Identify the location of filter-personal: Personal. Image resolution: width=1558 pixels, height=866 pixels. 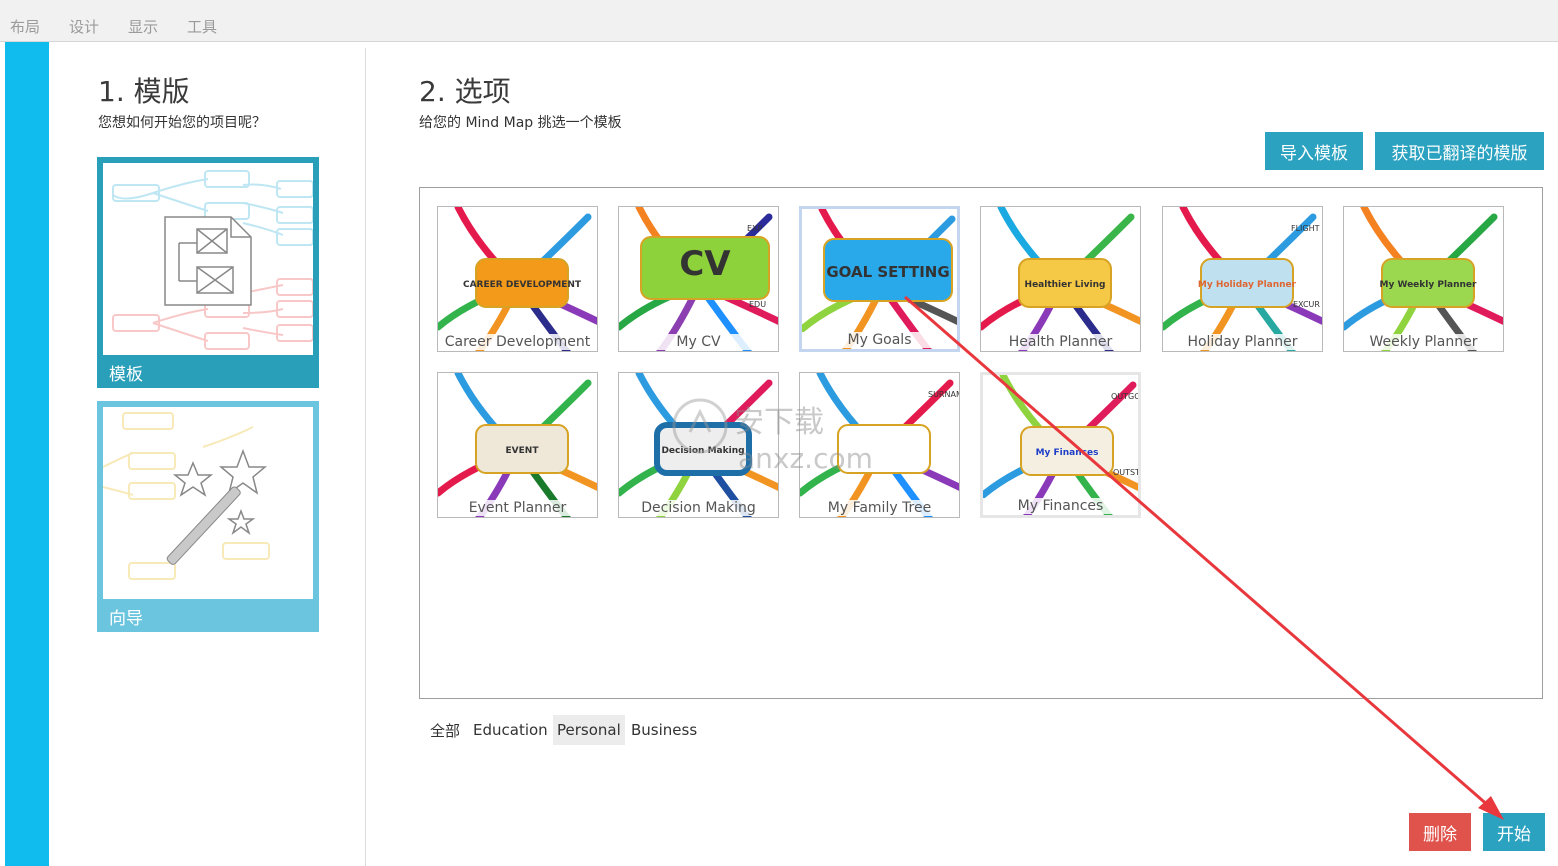
(589, 730).